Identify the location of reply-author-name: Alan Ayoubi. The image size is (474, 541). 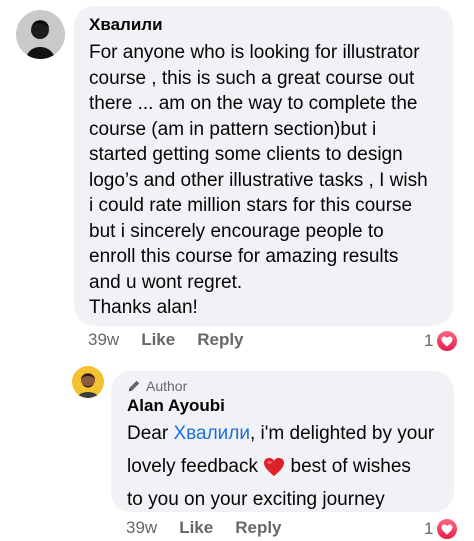
(283, 406).